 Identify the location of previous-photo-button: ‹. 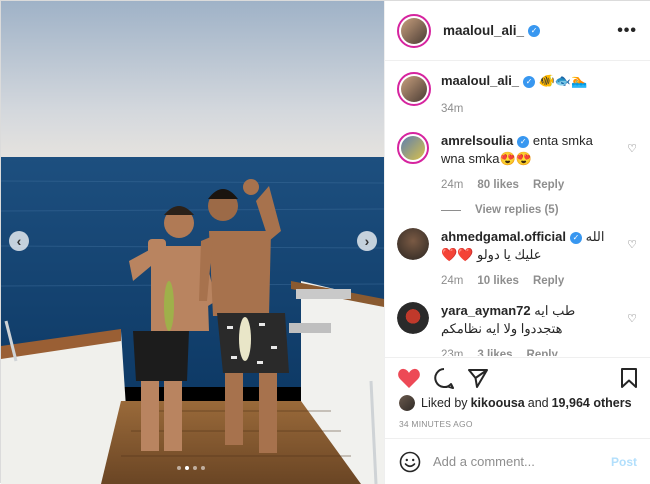
(19, 241).